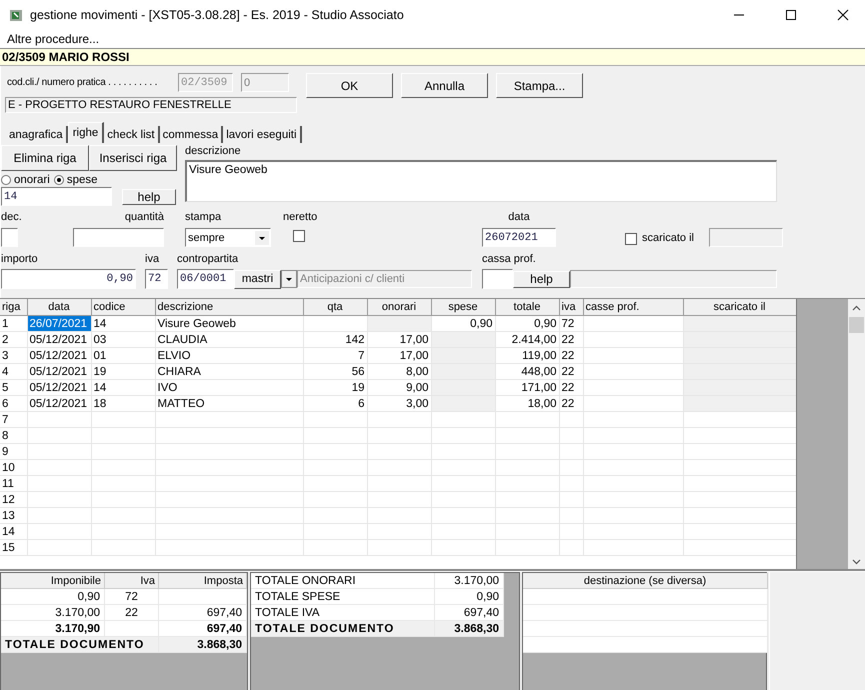 The width and height of the screenshot is (865, 690). Describe the element at coordinates (262, 134) in the screenshot. I see `tab: lavori eseguiti` at that location.